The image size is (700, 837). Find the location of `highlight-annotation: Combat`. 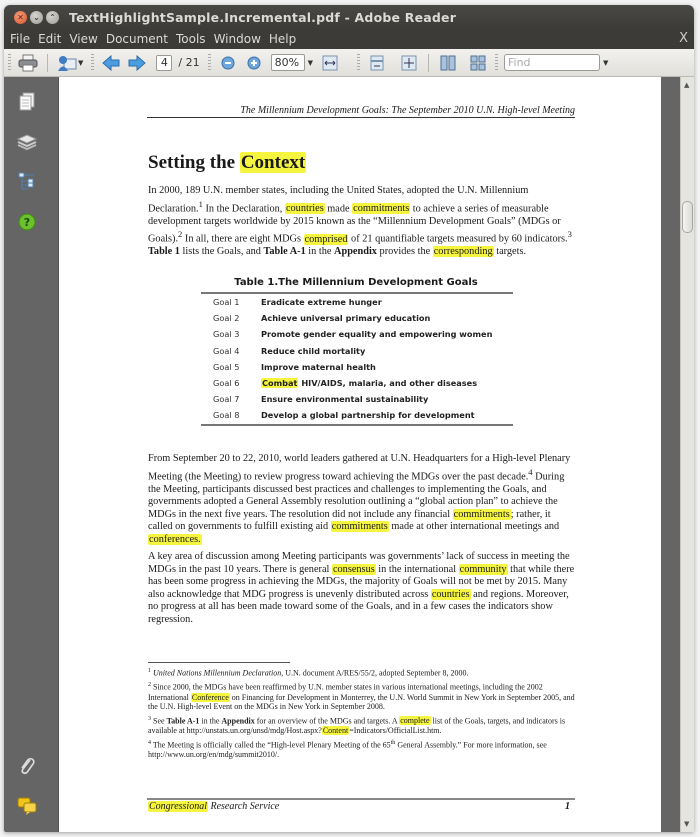

highlight-annotation: Combat is located at coordinates (280, 383).